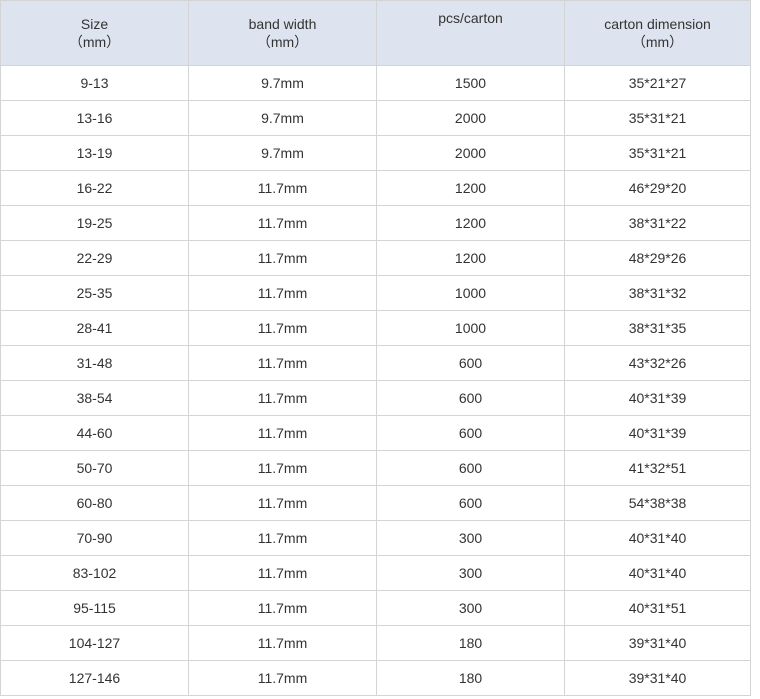 This screenshot has height=699, width=760. What do you see at coordinates (657, 24) in the screenshot?
I see `header-carton-dimension-label: carton dimension` at bounding box center [657, 24].